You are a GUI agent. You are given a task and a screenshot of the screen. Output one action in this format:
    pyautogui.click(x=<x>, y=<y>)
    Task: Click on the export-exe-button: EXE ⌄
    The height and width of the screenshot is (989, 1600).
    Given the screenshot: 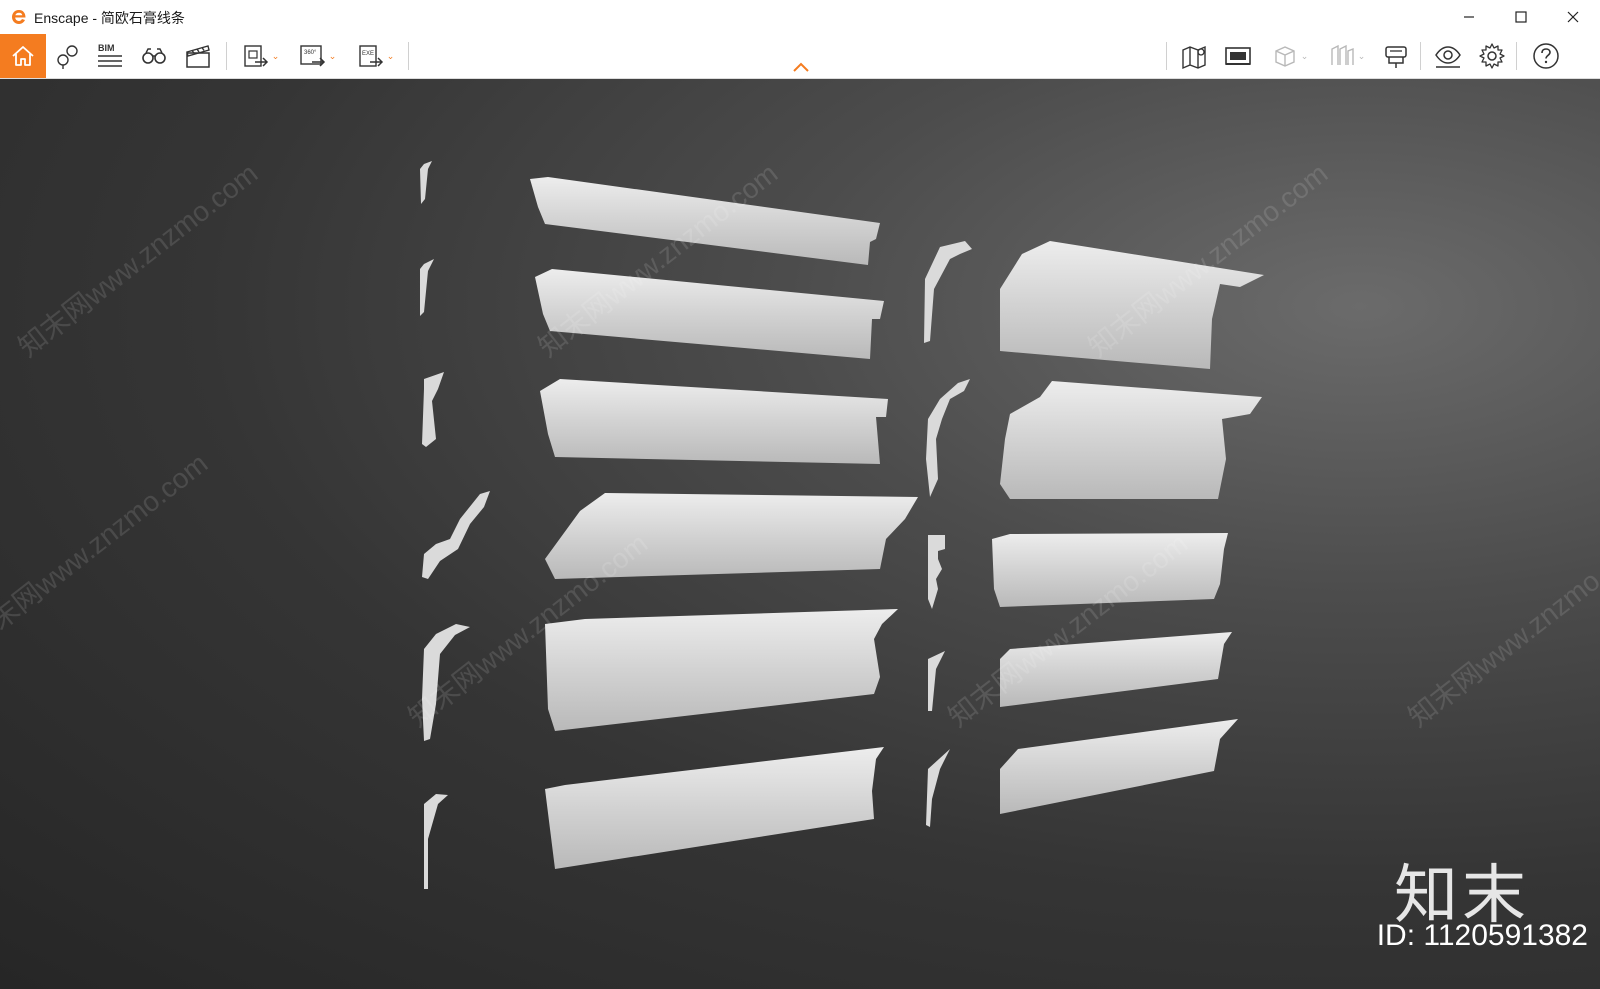 What is the action you would take?
    pyautogui.click(x=375, y=56)
    